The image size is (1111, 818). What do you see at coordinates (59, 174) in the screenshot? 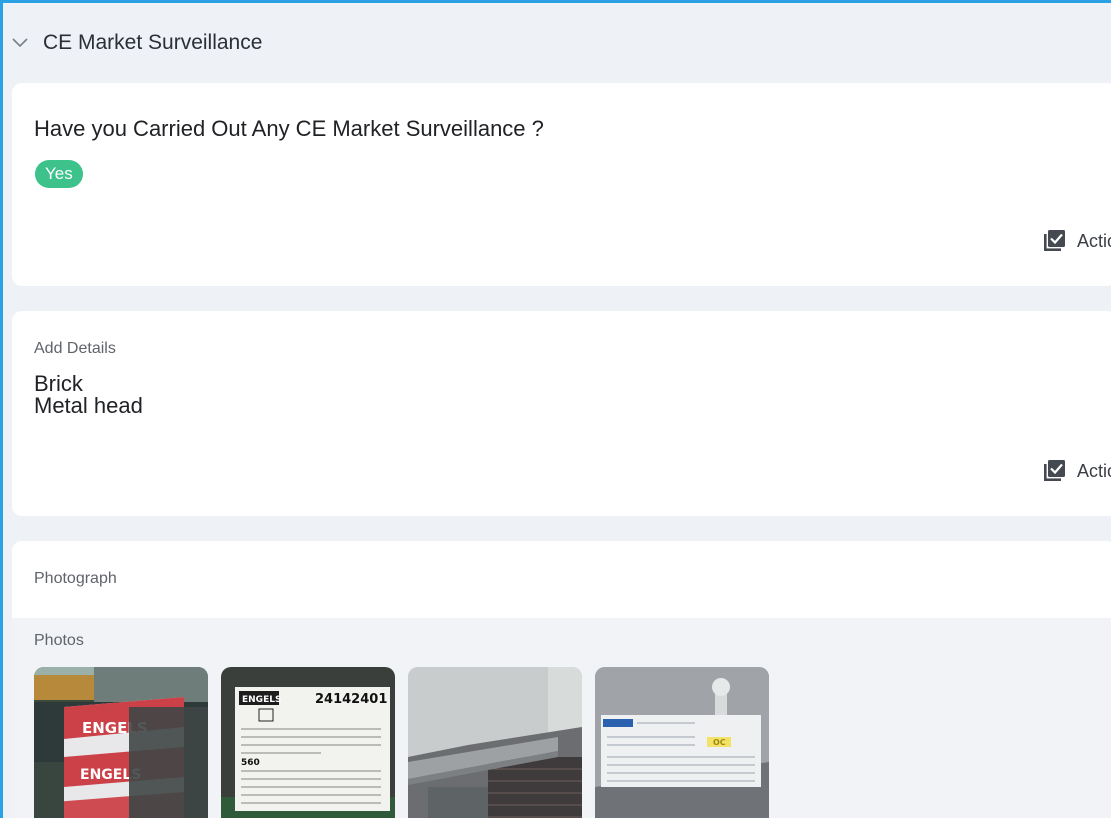
I see `answer-badge: Yes` at bounding box center [59, 174].